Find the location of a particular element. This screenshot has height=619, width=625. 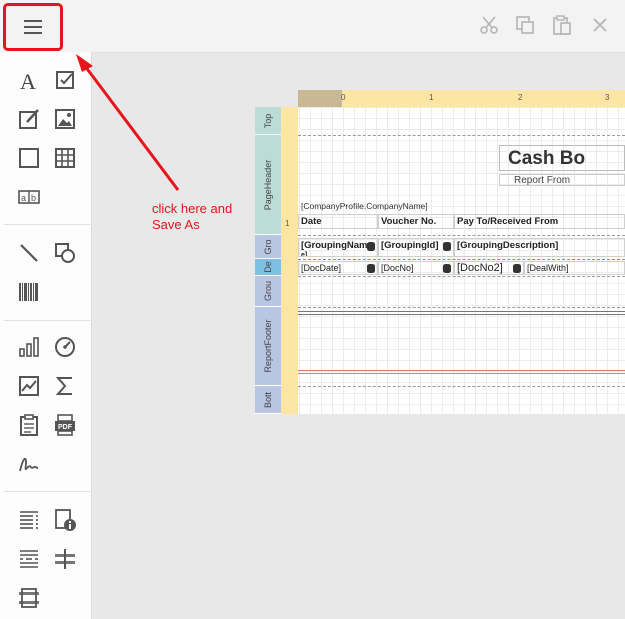

label-tool: A is located at coordinates (29, 80).